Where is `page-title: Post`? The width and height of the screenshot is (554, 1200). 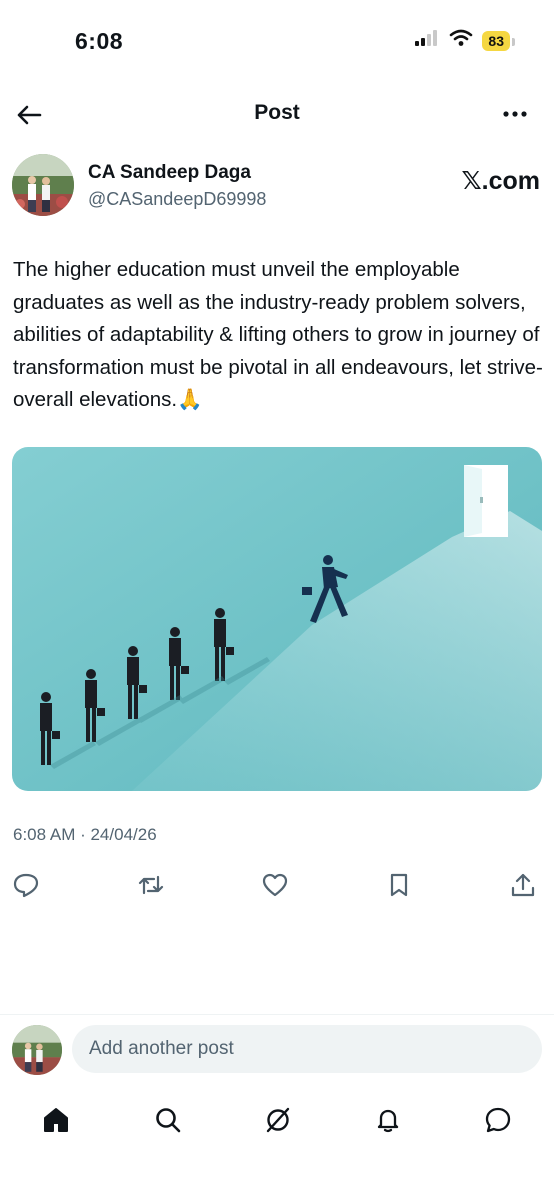
page-title: Post is located at coordinates (277, 112).